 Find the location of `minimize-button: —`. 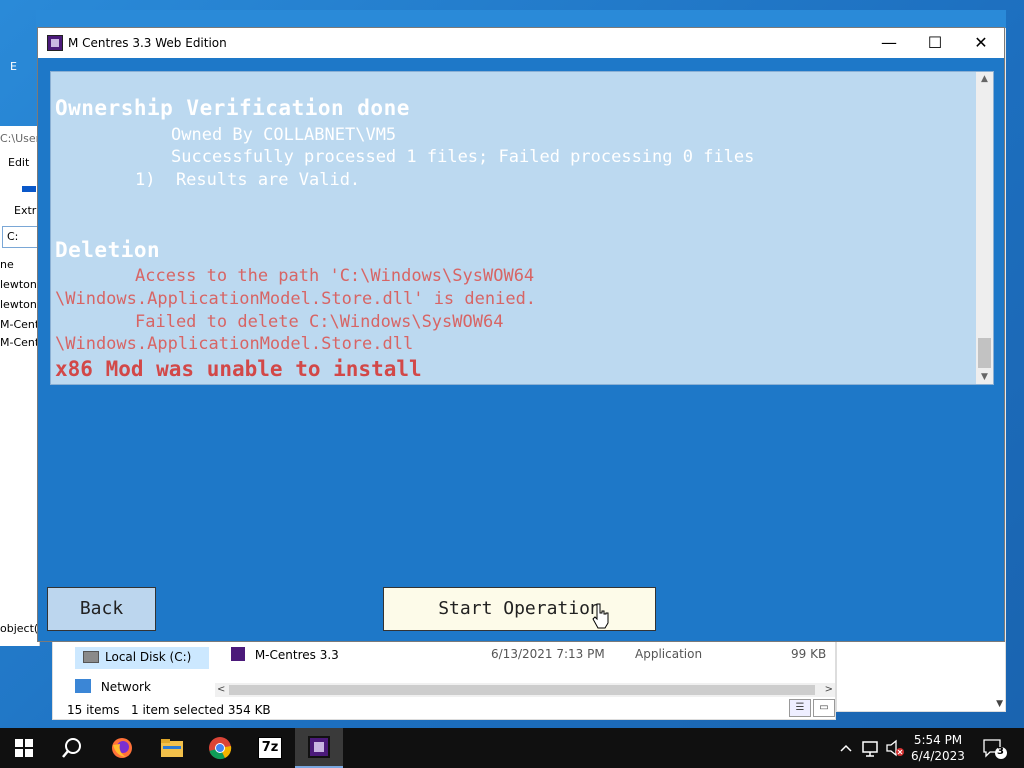

minimize-button: — is located at coordinates (889, 43).